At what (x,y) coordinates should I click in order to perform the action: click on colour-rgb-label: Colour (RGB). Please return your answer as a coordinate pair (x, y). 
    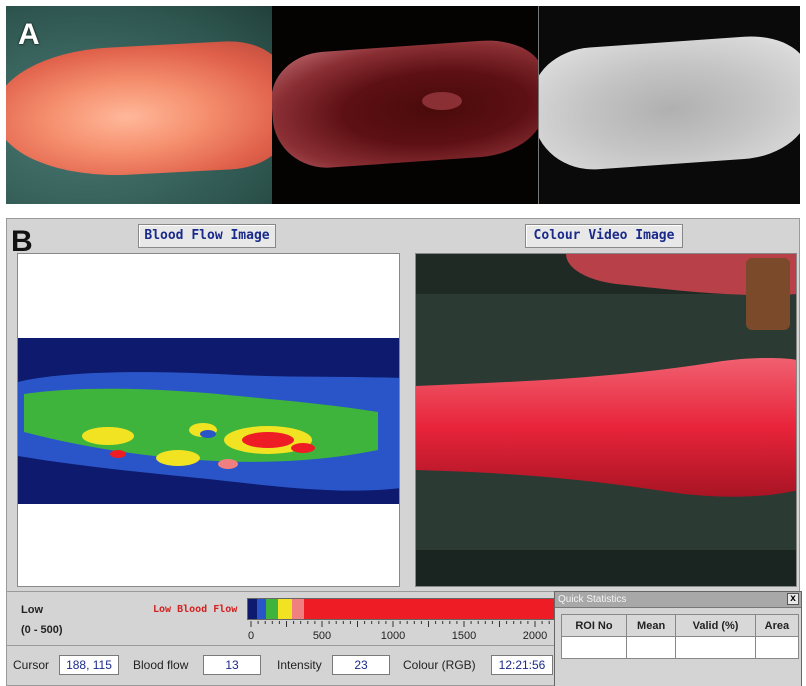
    Looking at the image, I should click on (439, 665).